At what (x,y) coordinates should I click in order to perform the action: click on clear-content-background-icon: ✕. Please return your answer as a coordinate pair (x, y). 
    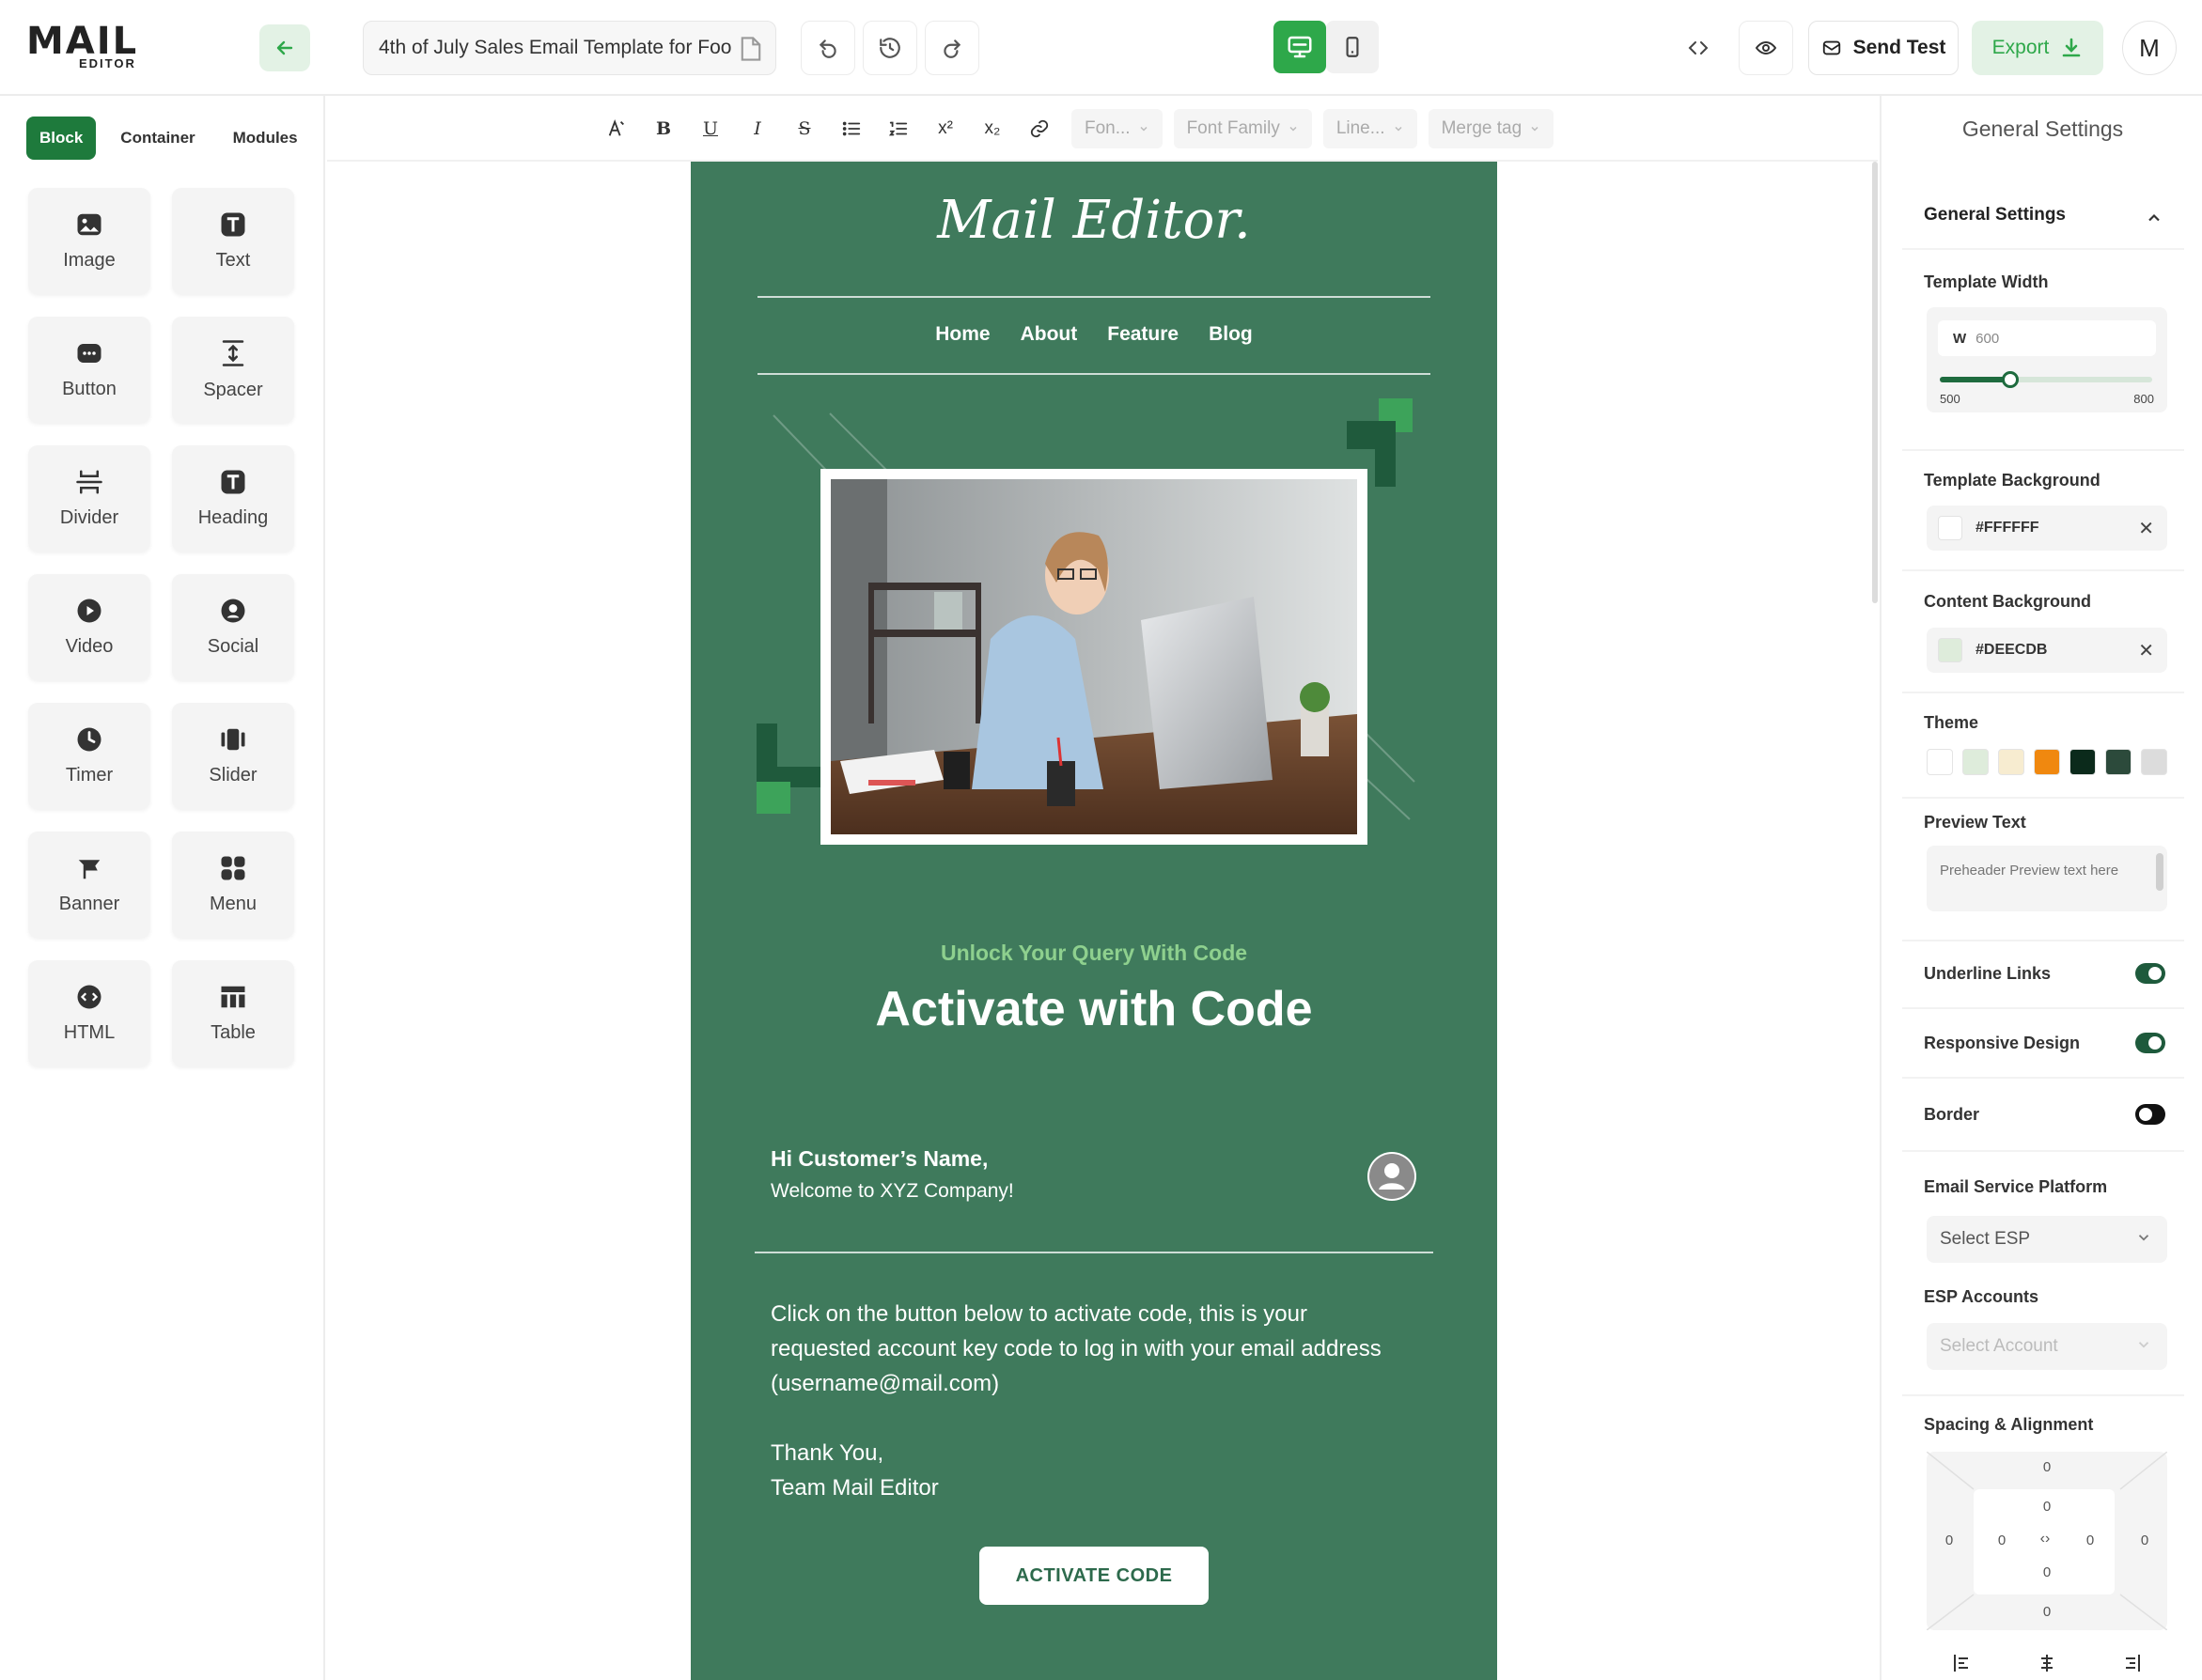
    Looking at the image, I should click on (2146, 650).